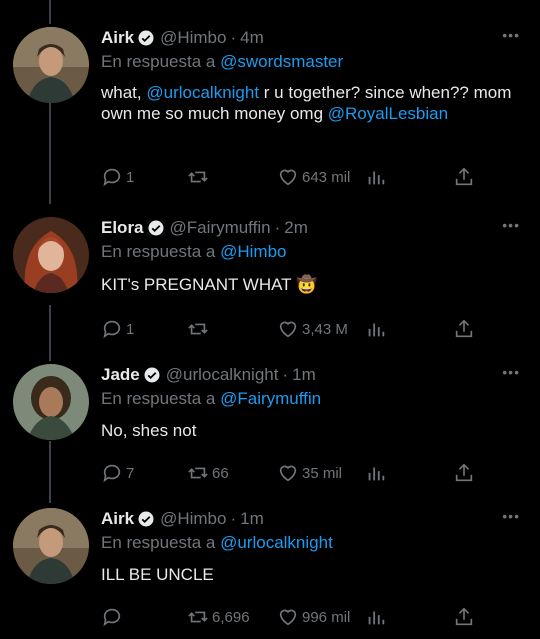 This screenshot has width=540, height=639. I want to click on display-name: Elora, so click(122, 228).